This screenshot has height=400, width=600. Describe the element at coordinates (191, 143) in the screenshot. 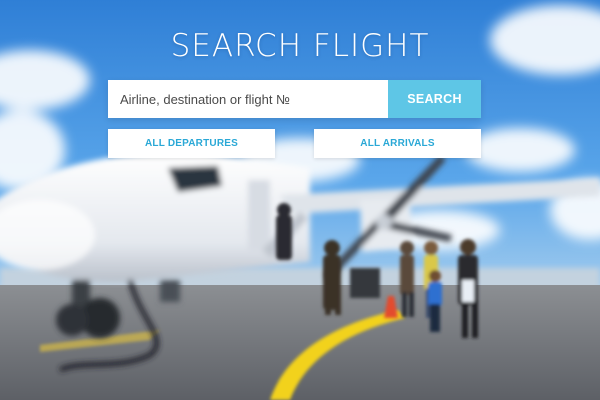

I see `all-departures-button: ALL DEPARTURES` at that location.